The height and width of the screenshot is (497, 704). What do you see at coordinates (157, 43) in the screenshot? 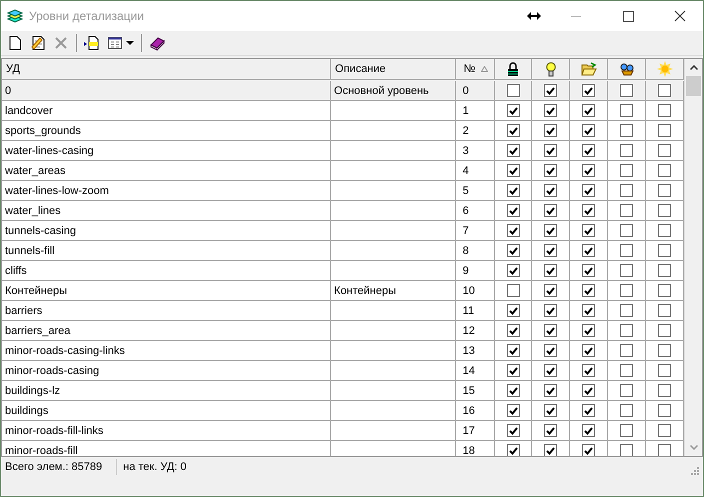
I see `book-icon` at bounding box center [157, 43].